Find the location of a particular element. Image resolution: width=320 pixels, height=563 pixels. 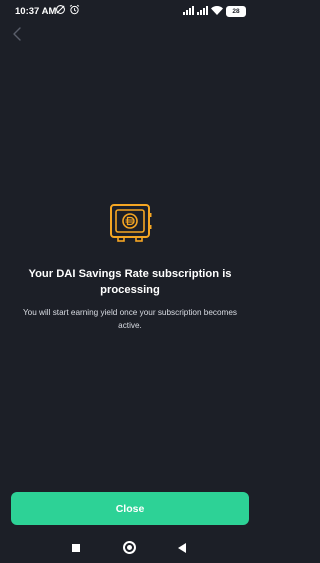

status-right-icons: 28 is located at coordinates (214, 11).